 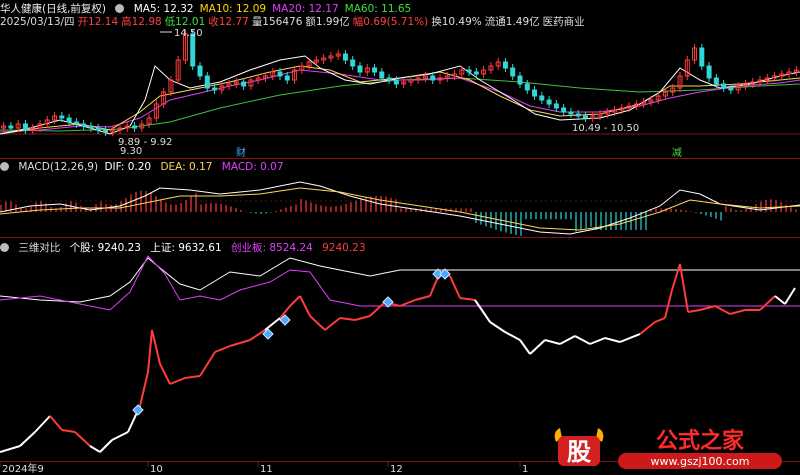 What do you see at coordinates (291, 342) in the screenshot?
I see `signal-diamonds` at bounding box center [291, 342].